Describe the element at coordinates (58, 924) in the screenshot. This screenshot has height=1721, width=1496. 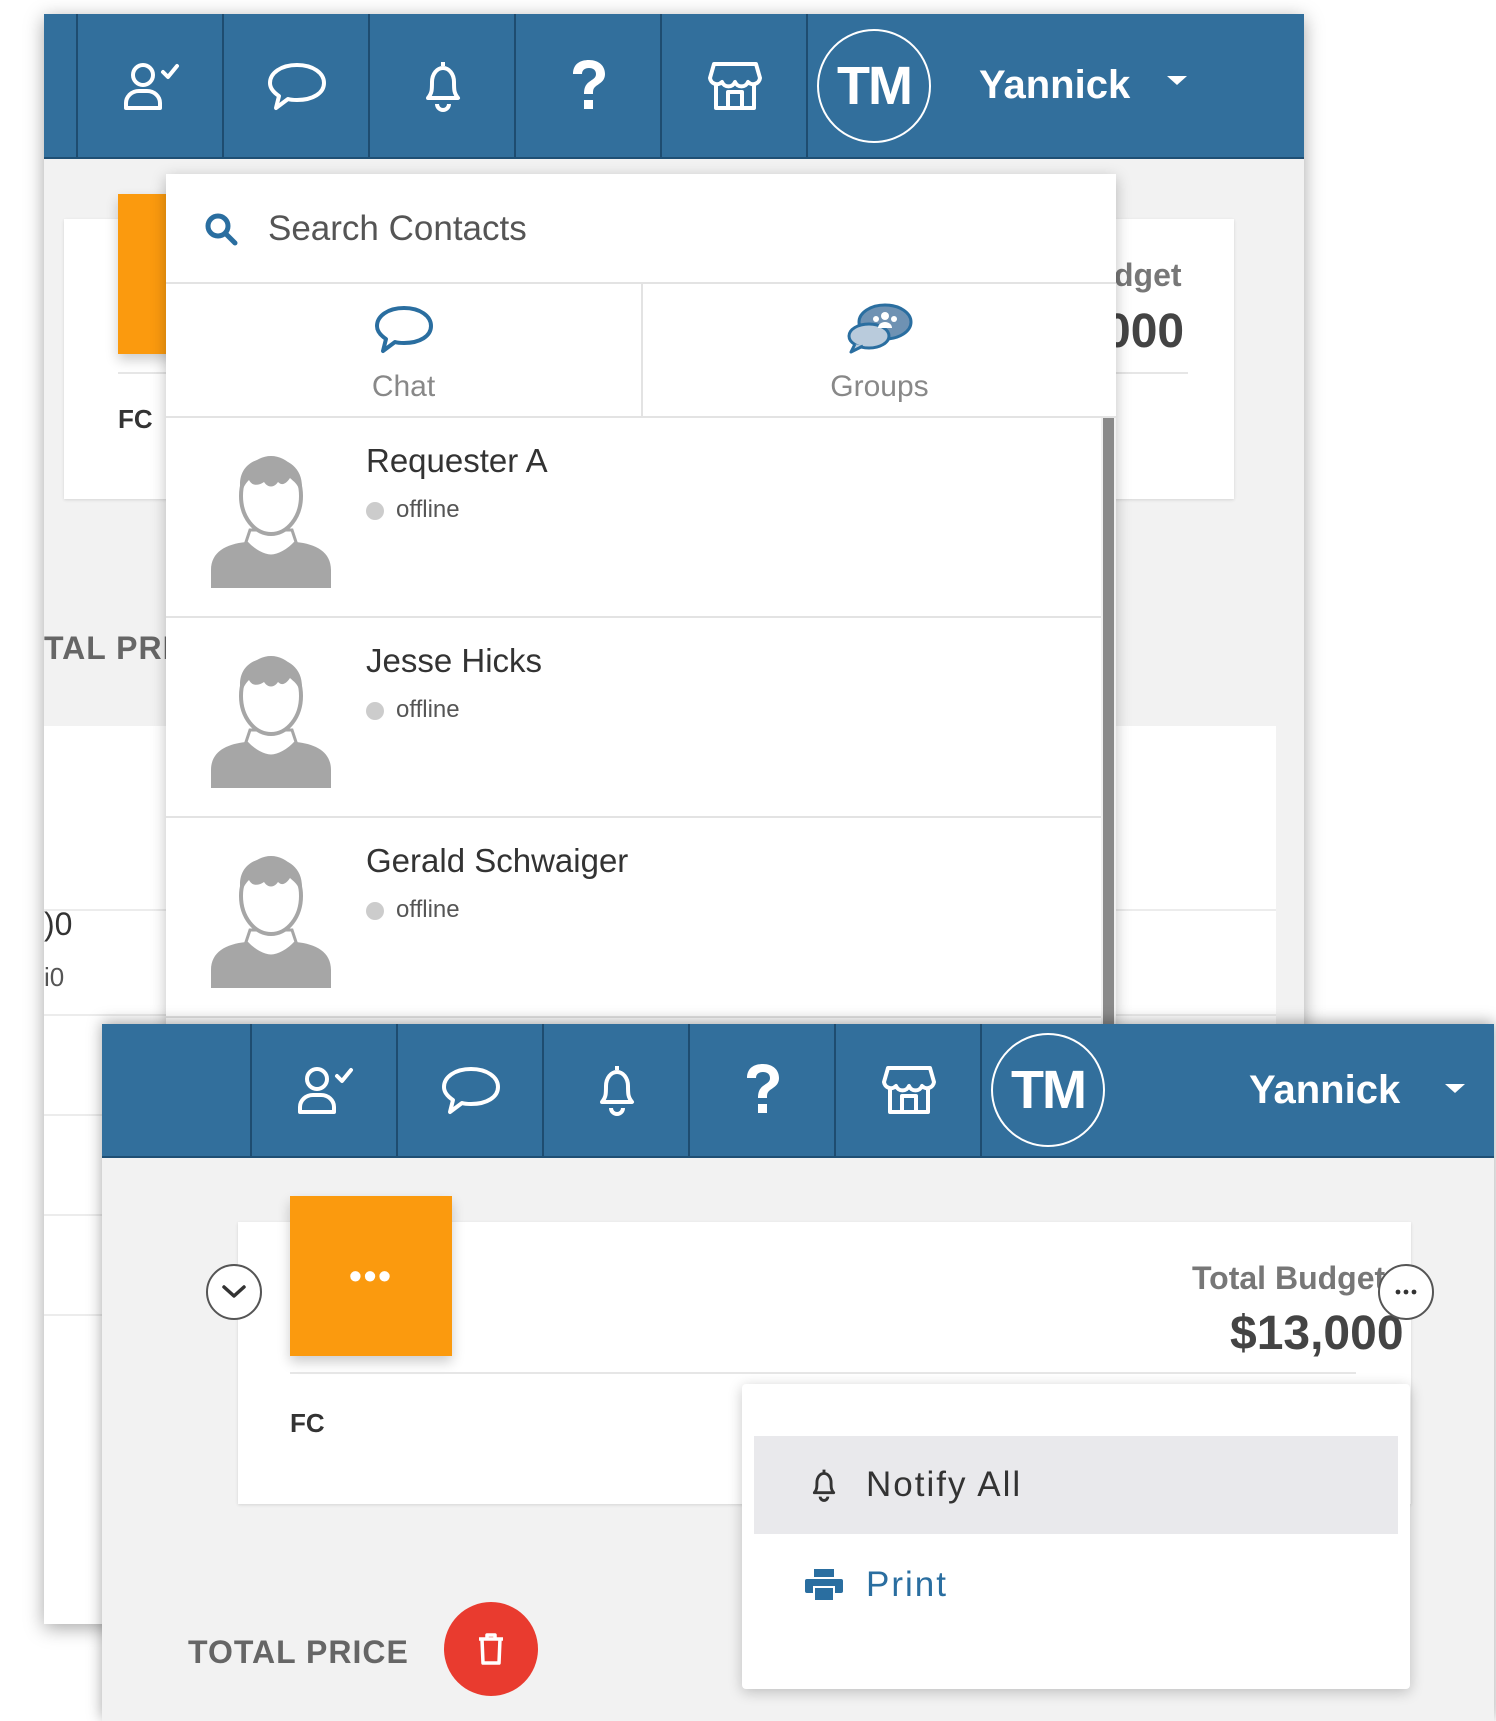
I see `value-text: )0` at that location.